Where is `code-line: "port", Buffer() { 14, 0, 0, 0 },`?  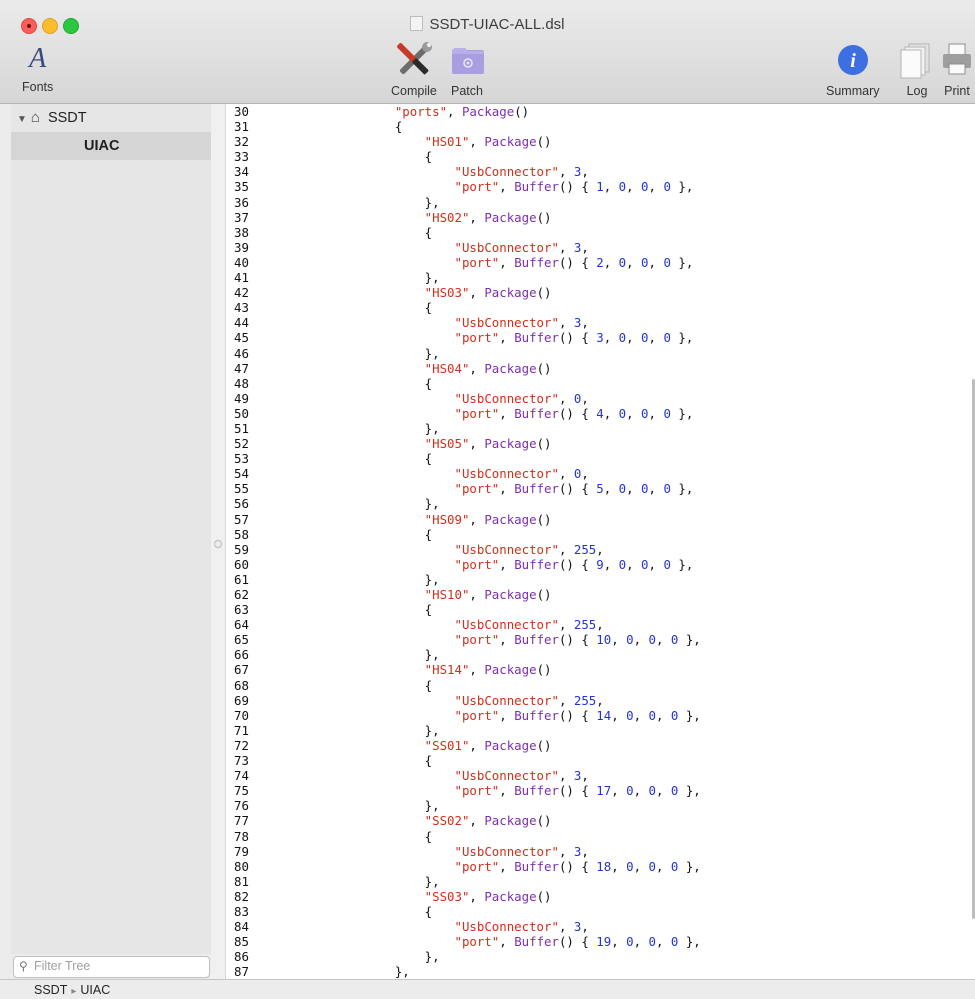
code-line: "port", Buffer() { 14, 0, 0, 0 }, is located at coordinates (621, 715).